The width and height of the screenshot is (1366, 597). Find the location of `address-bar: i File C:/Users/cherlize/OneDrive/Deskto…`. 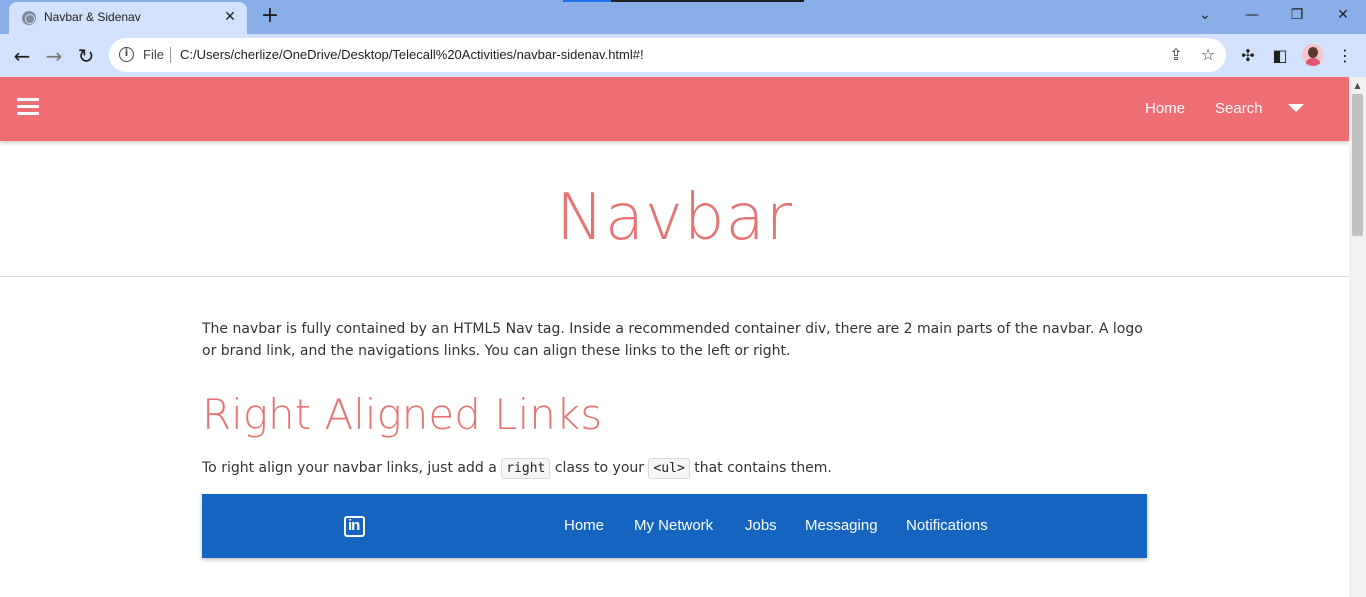

address-bar: i File C:/Users/cherlize/OneDrive/Deskto… is located at coordinates (667, 55).